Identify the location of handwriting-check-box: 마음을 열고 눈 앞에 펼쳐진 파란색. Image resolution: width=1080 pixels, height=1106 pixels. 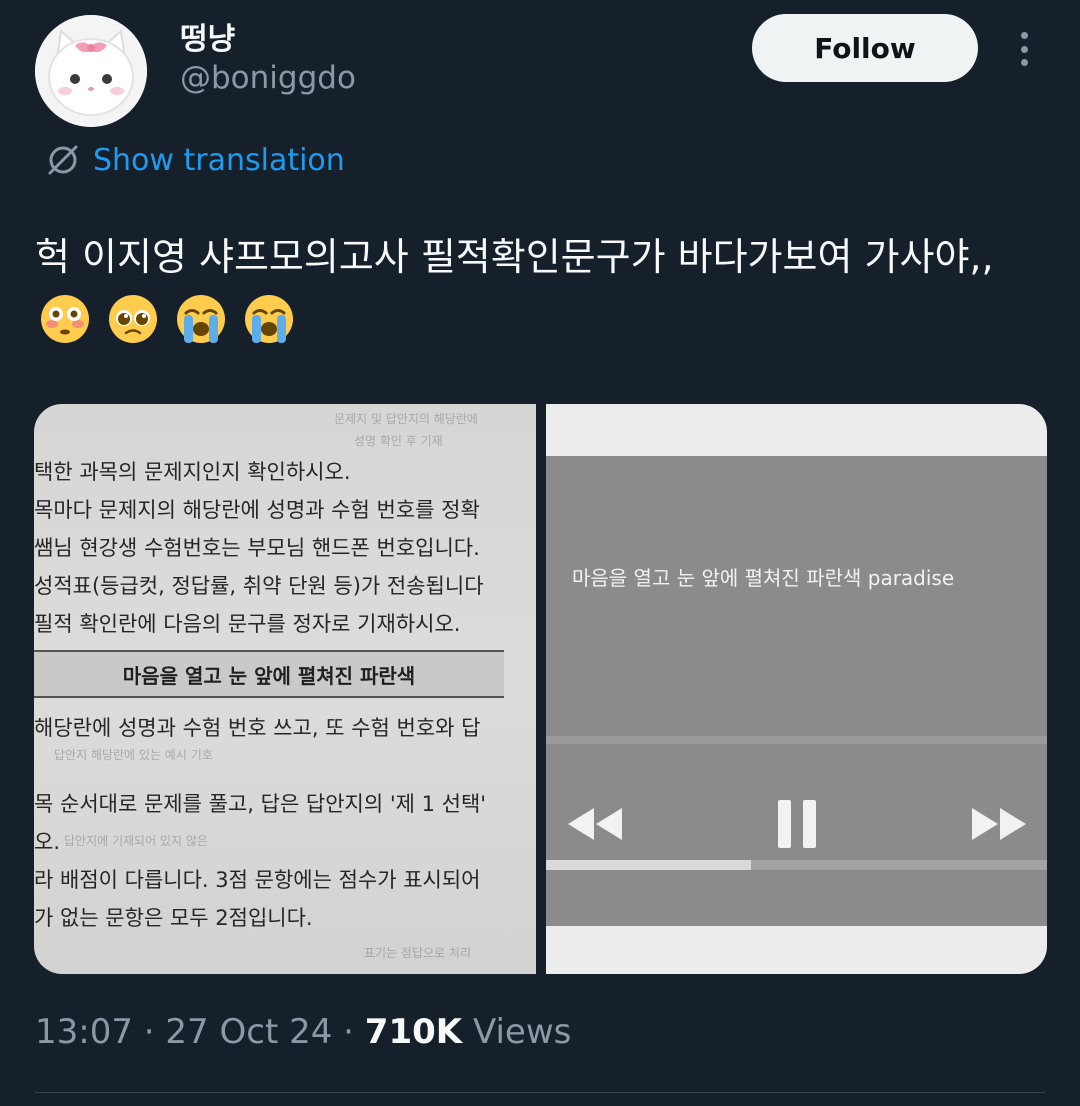
(269, 674).